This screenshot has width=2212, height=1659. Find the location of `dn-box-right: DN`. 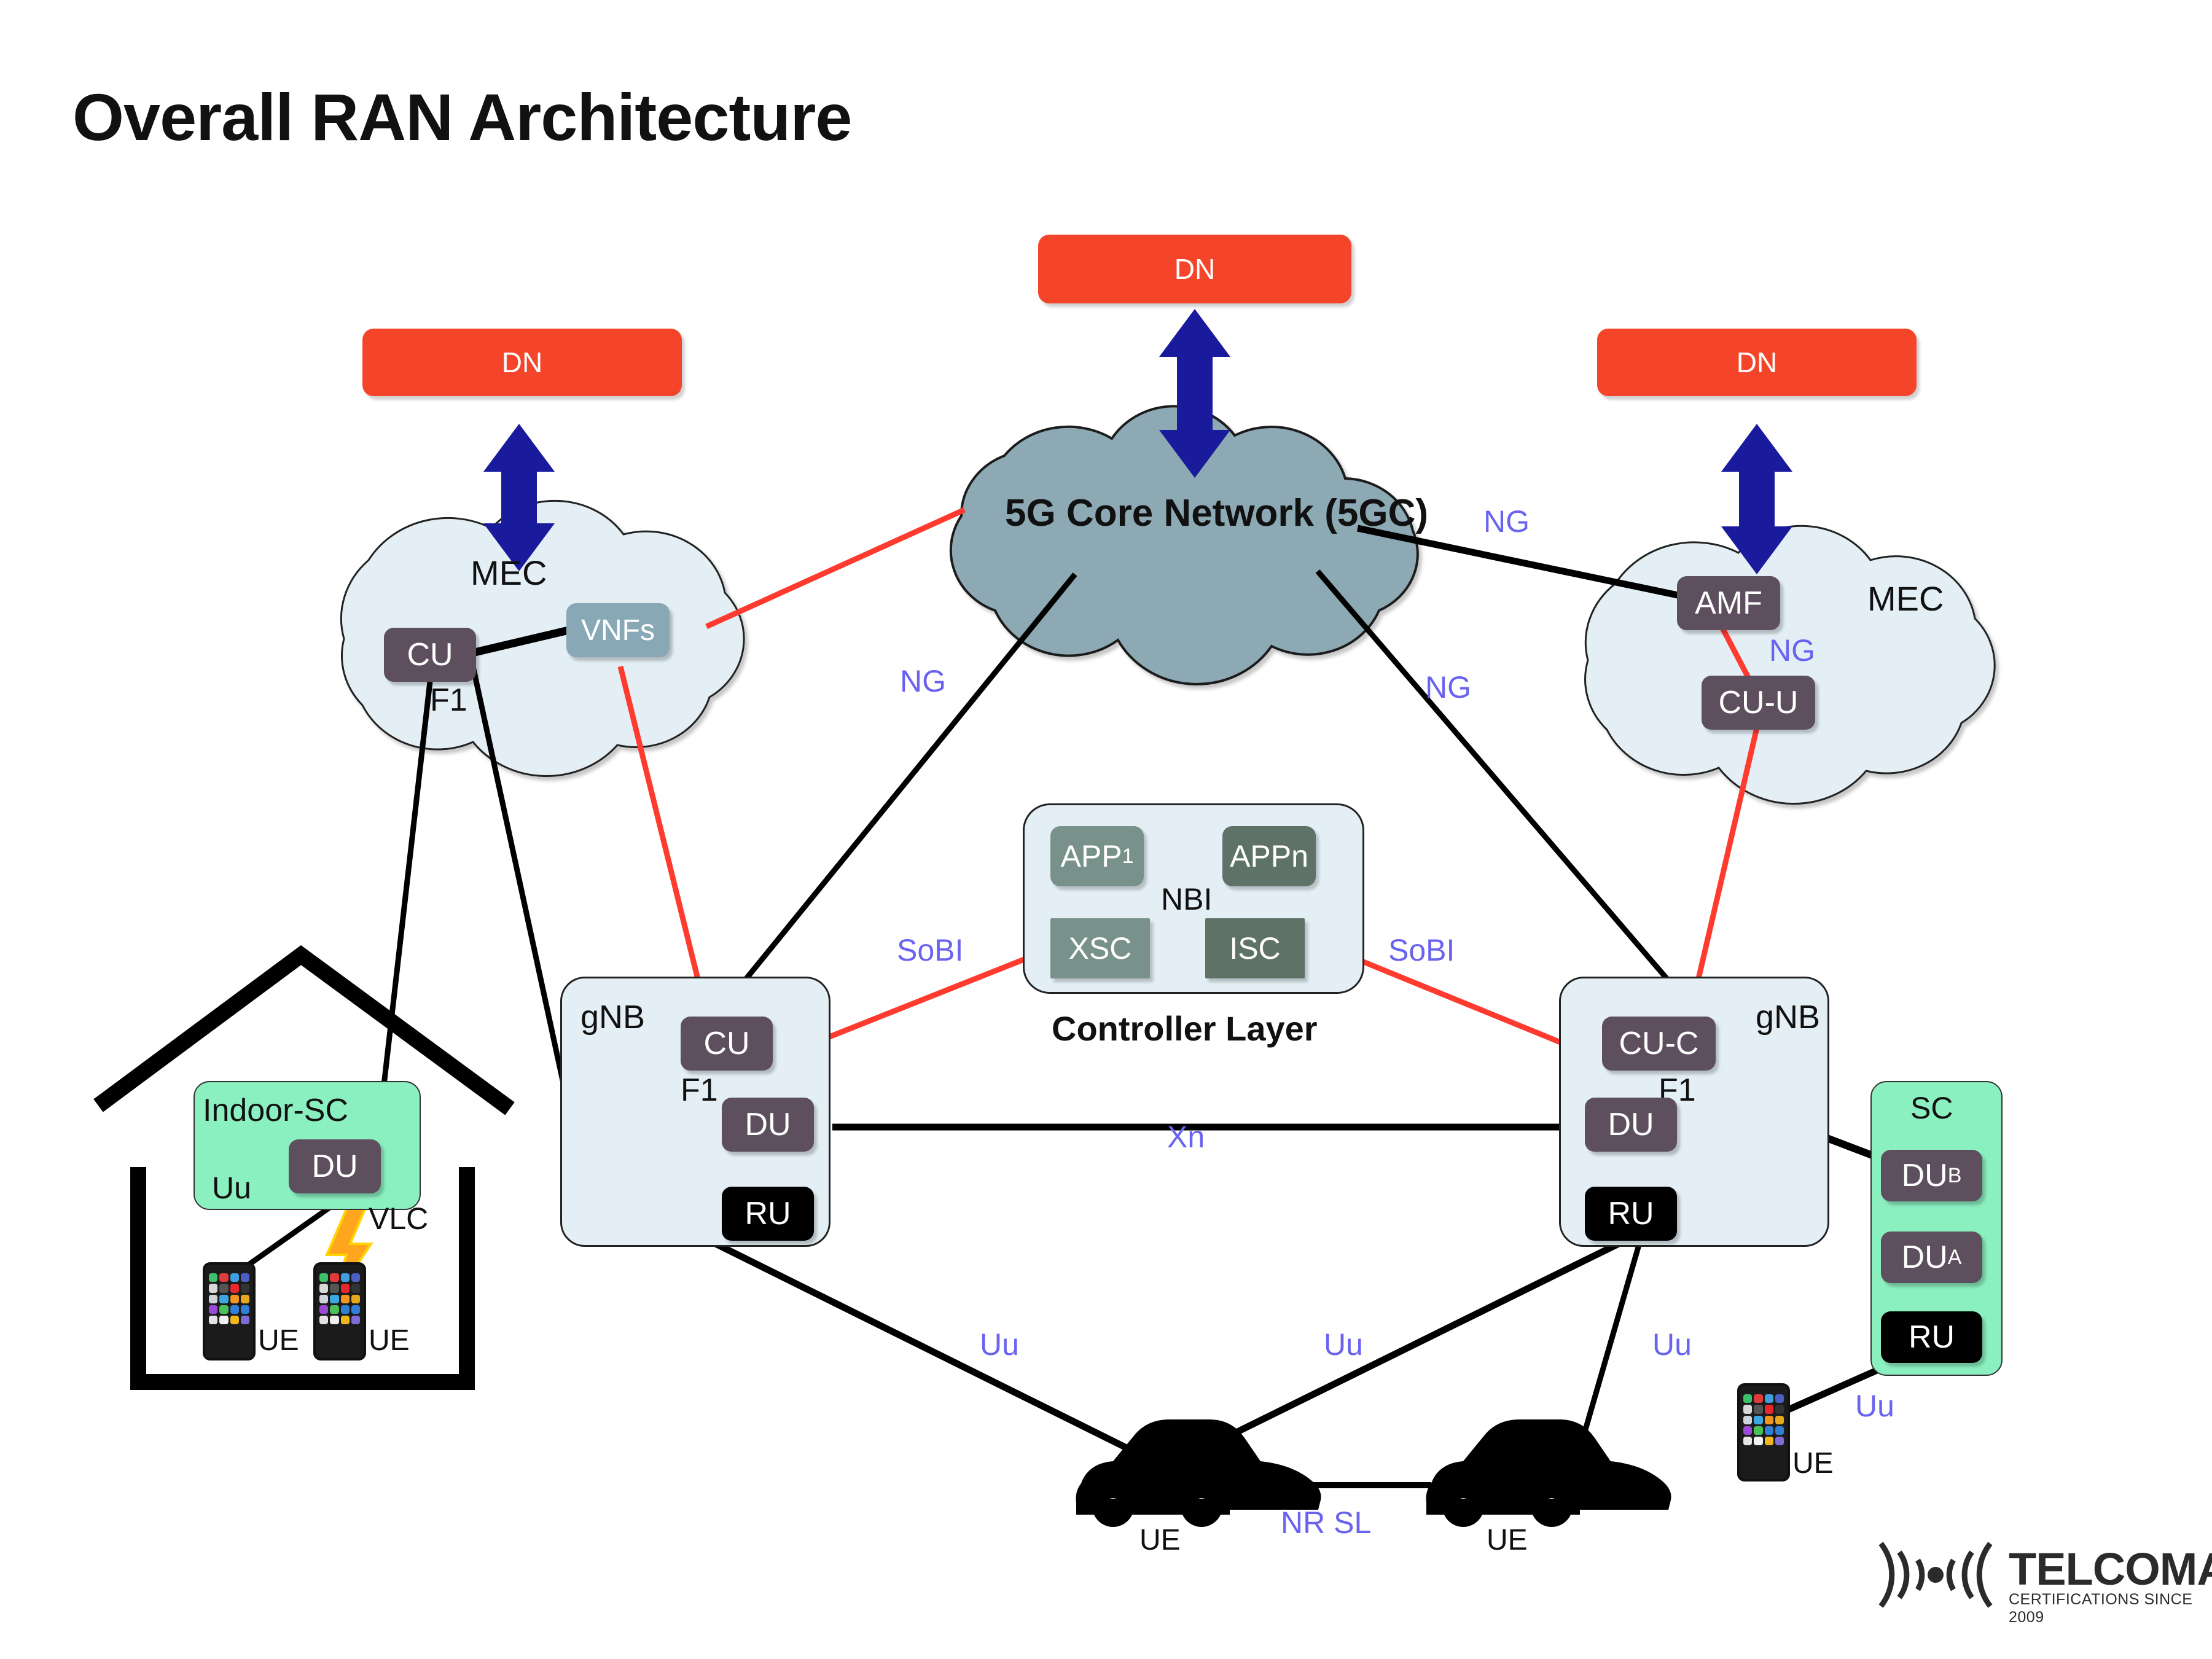

dn-box-right: DN is located at coordinates (1757, 362).